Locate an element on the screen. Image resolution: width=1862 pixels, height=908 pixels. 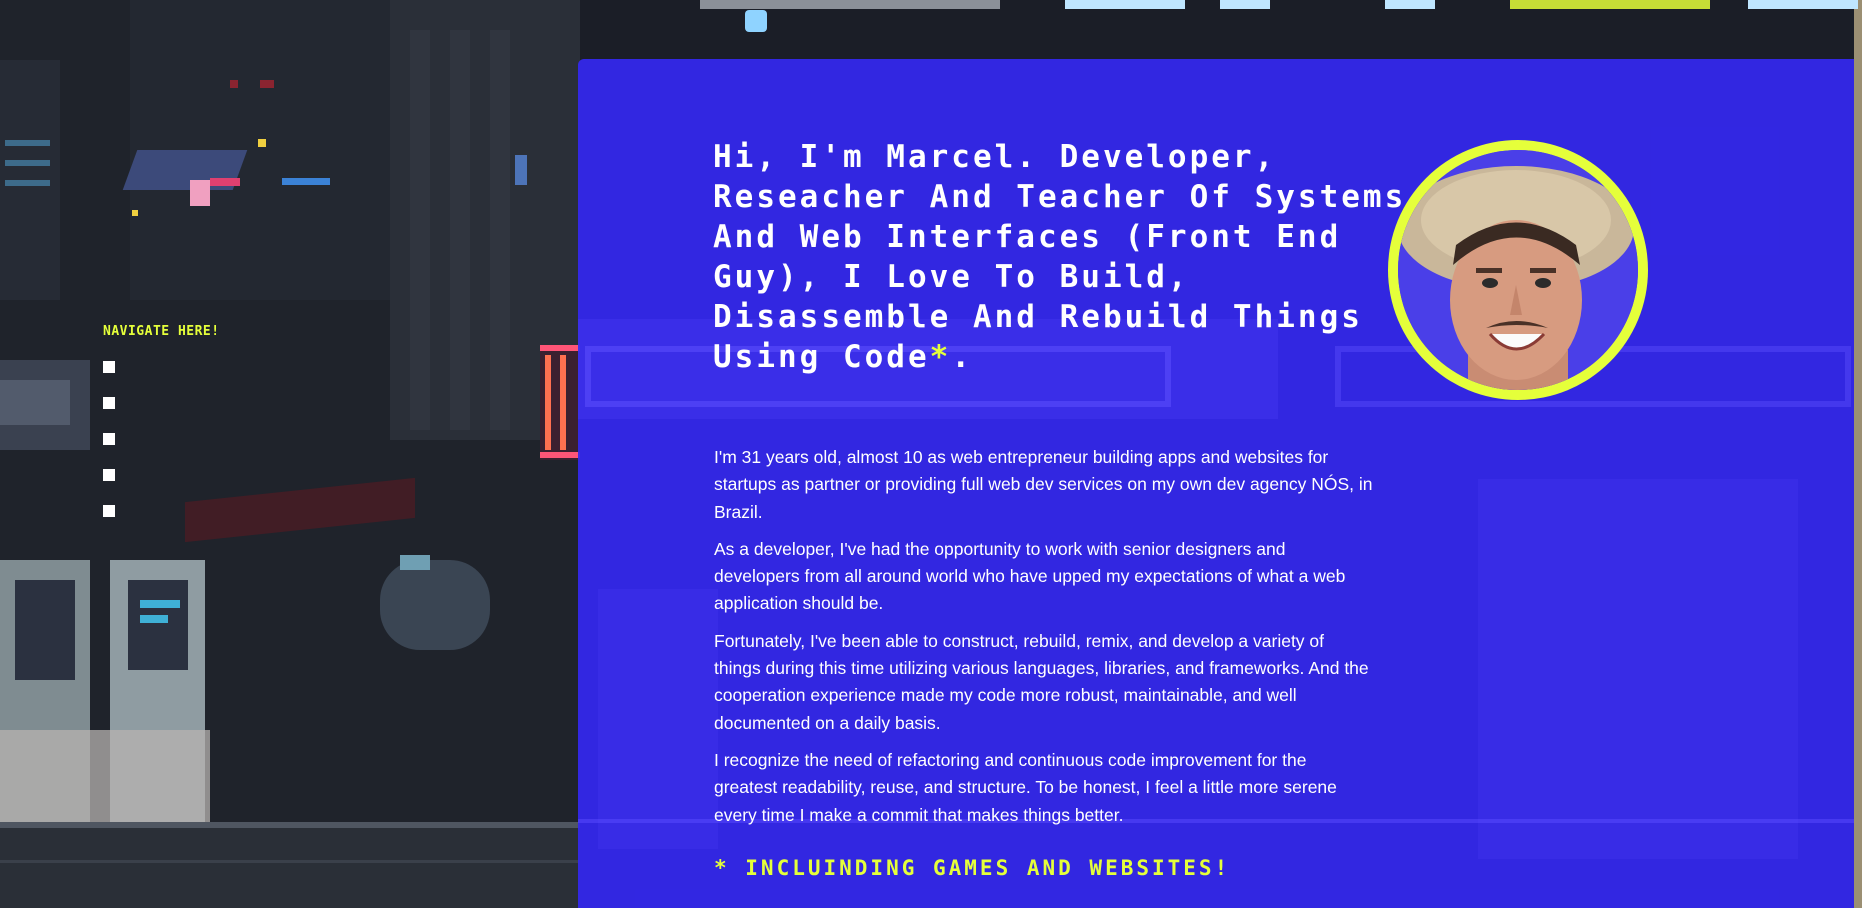
avatar is located at coordinates (1518, 270).